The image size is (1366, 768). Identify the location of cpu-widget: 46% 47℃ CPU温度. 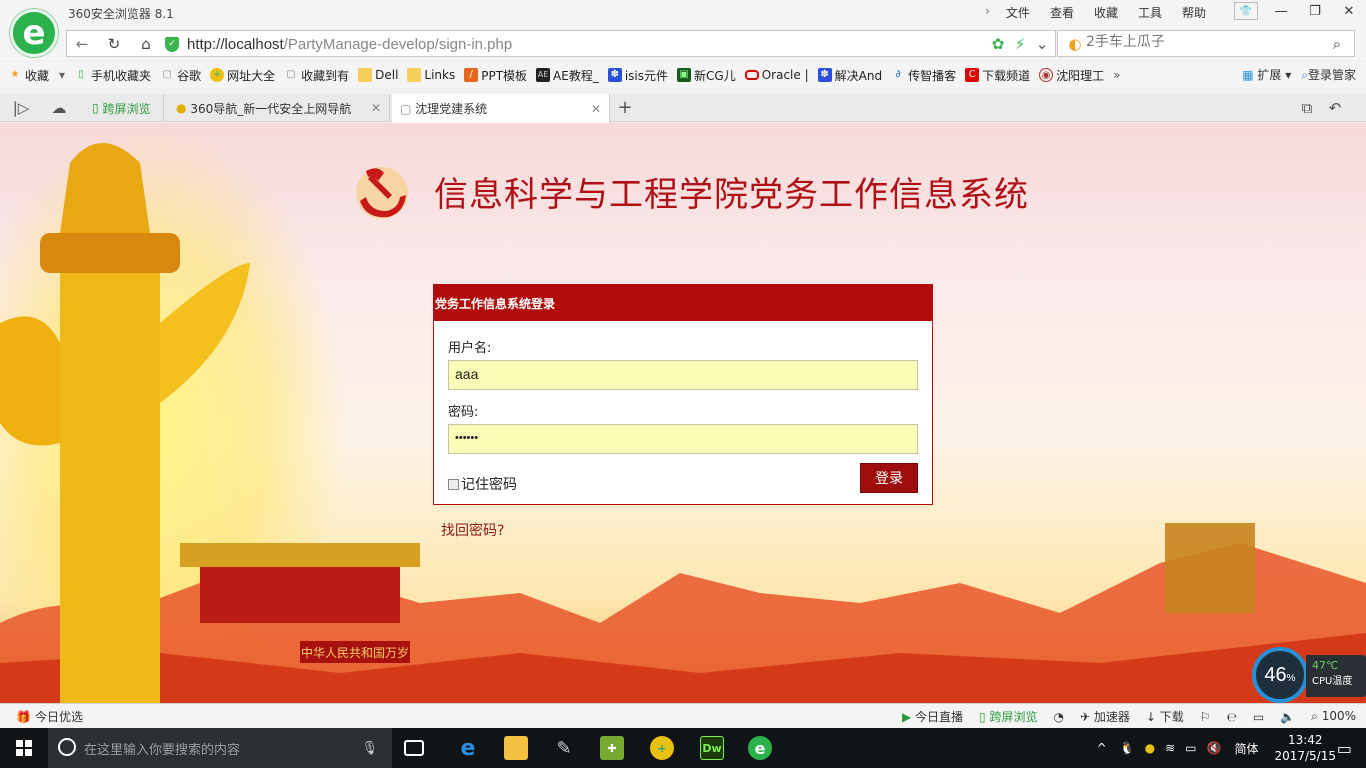
(1308, 675).